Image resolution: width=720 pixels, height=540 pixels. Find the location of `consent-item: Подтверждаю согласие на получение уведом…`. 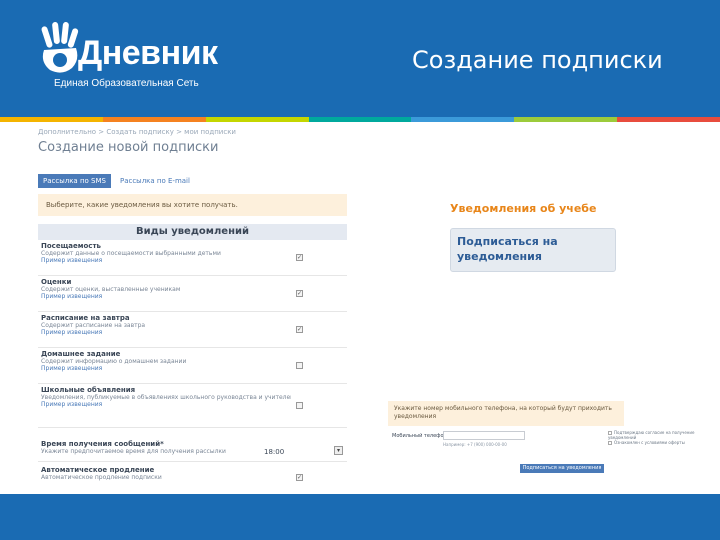

consent-item: Подтверждаю согласие на получение уведом… is located at coordinates (658, 435).